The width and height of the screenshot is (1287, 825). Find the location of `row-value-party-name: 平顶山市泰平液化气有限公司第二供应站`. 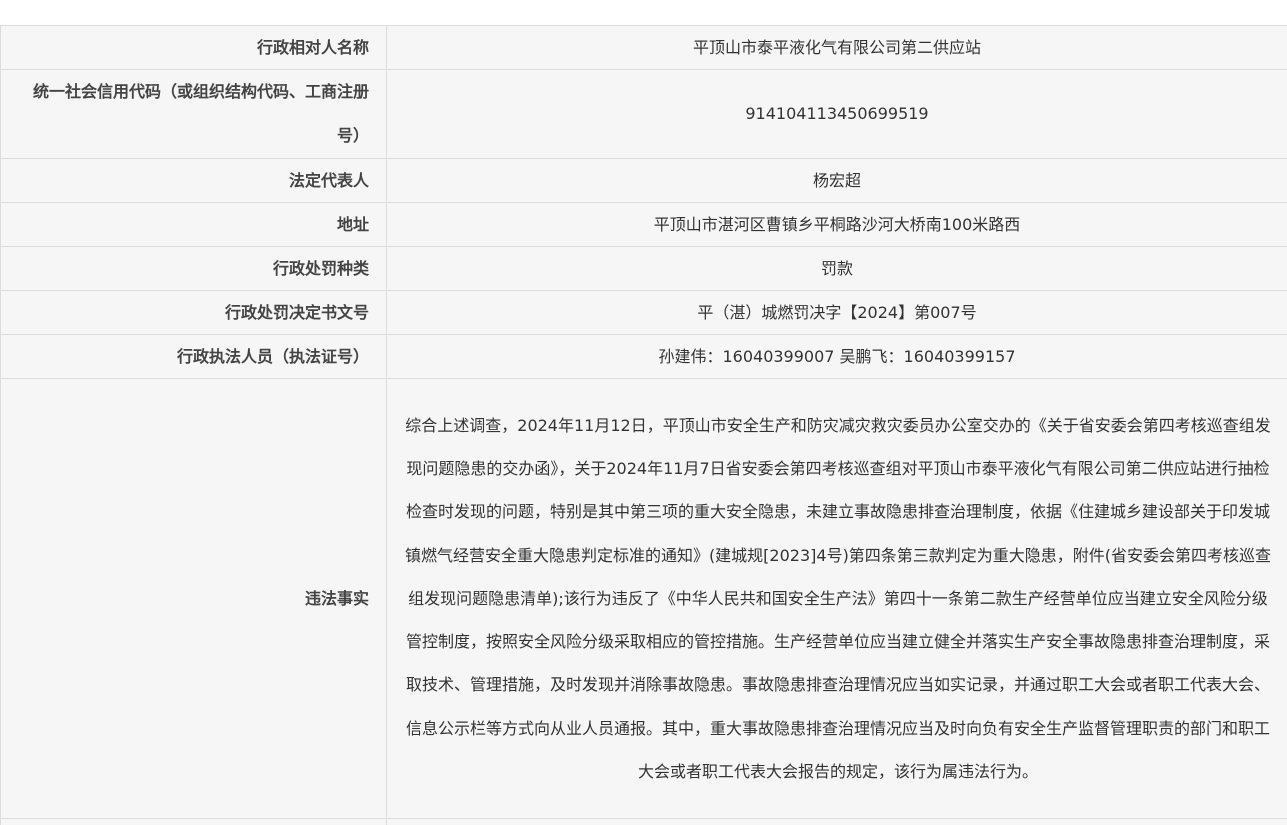

row-value-party-name: 平顶山市泰平液化气有限公司第二供应站 is located at coordinates (836, 47).